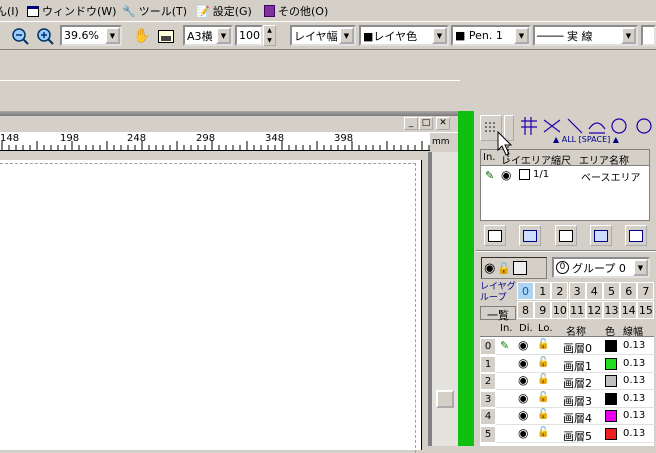 The width and height of the screenshot is (656, 453). I want to click on area-row: ✎ ◉ 1/1 ベースエリア, so click(565, 175).